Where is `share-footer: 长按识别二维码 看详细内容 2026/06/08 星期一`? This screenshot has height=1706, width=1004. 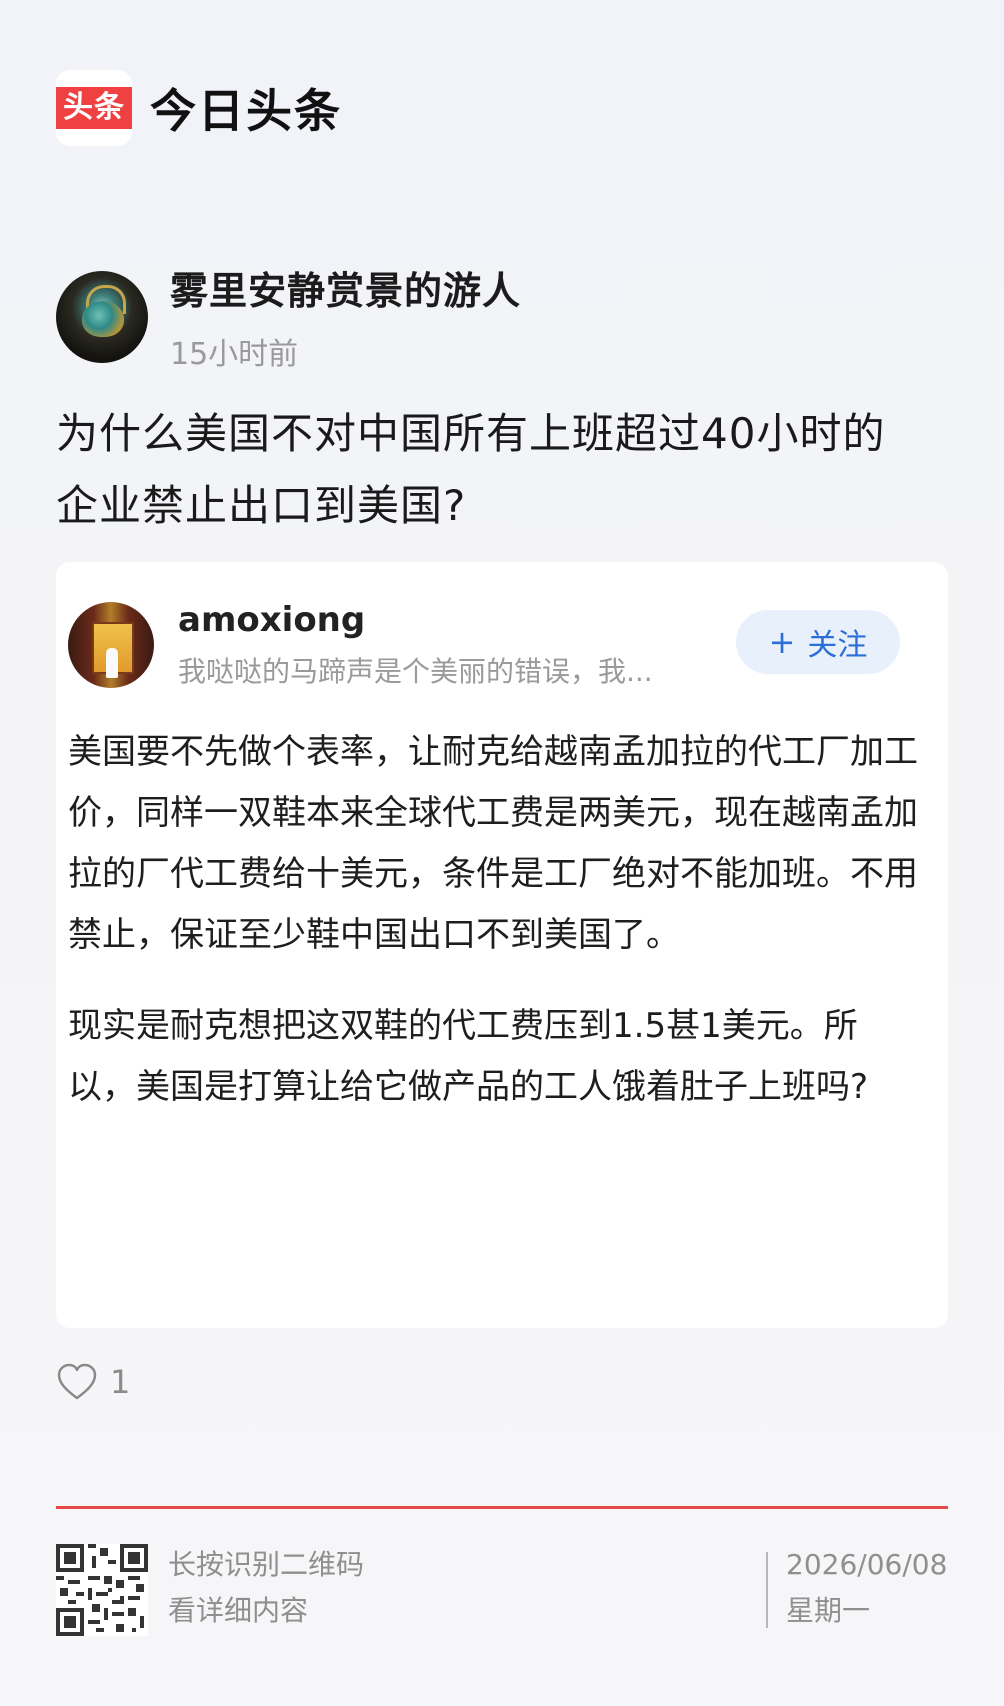 share-footer: 长按识别二维码 看详细内容 2026/06/08 星期一 is located at coordinates (502, 1592).